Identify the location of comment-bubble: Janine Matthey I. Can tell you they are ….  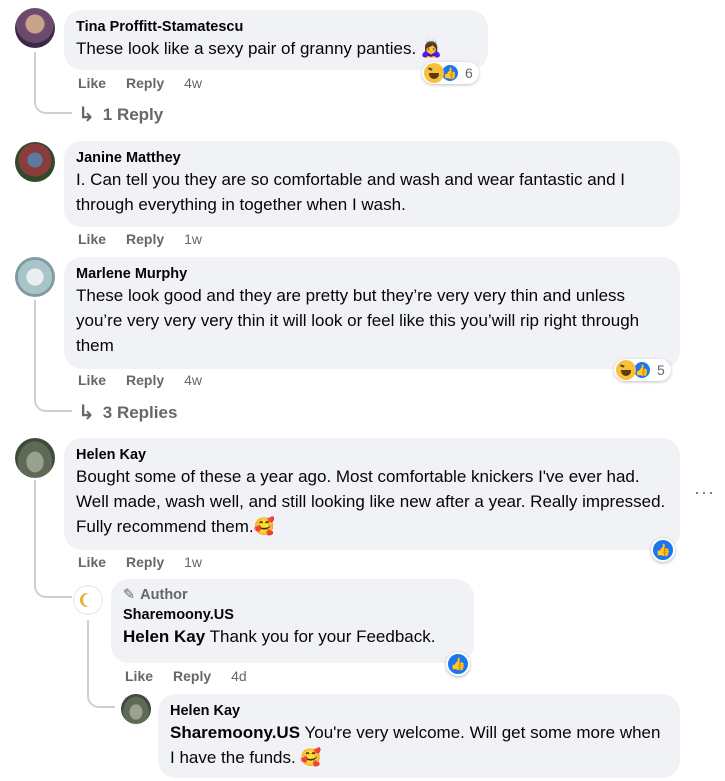
(372, 184).